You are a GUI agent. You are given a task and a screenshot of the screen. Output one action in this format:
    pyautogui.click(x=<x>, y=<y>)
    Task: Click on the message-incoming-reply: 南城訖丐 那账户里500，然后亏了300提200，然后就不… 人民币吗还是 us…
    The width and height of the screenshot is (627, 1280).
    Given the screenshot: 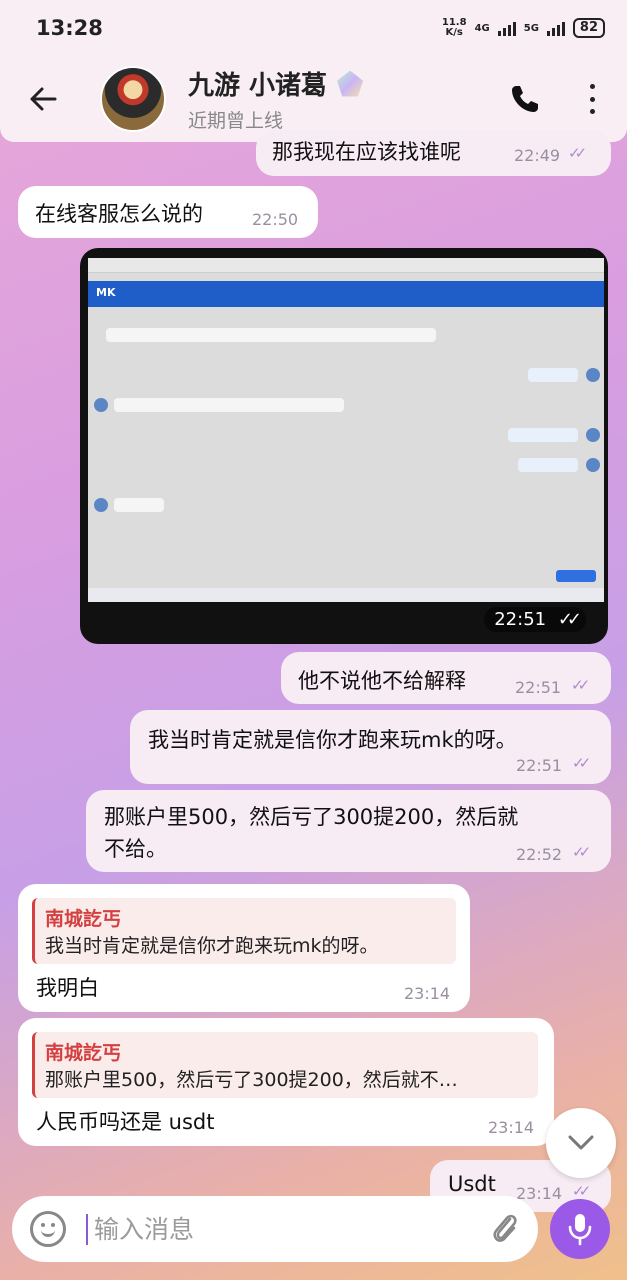 What is the action you would take?
    pyautogui.click(x=286, y=1082)
    